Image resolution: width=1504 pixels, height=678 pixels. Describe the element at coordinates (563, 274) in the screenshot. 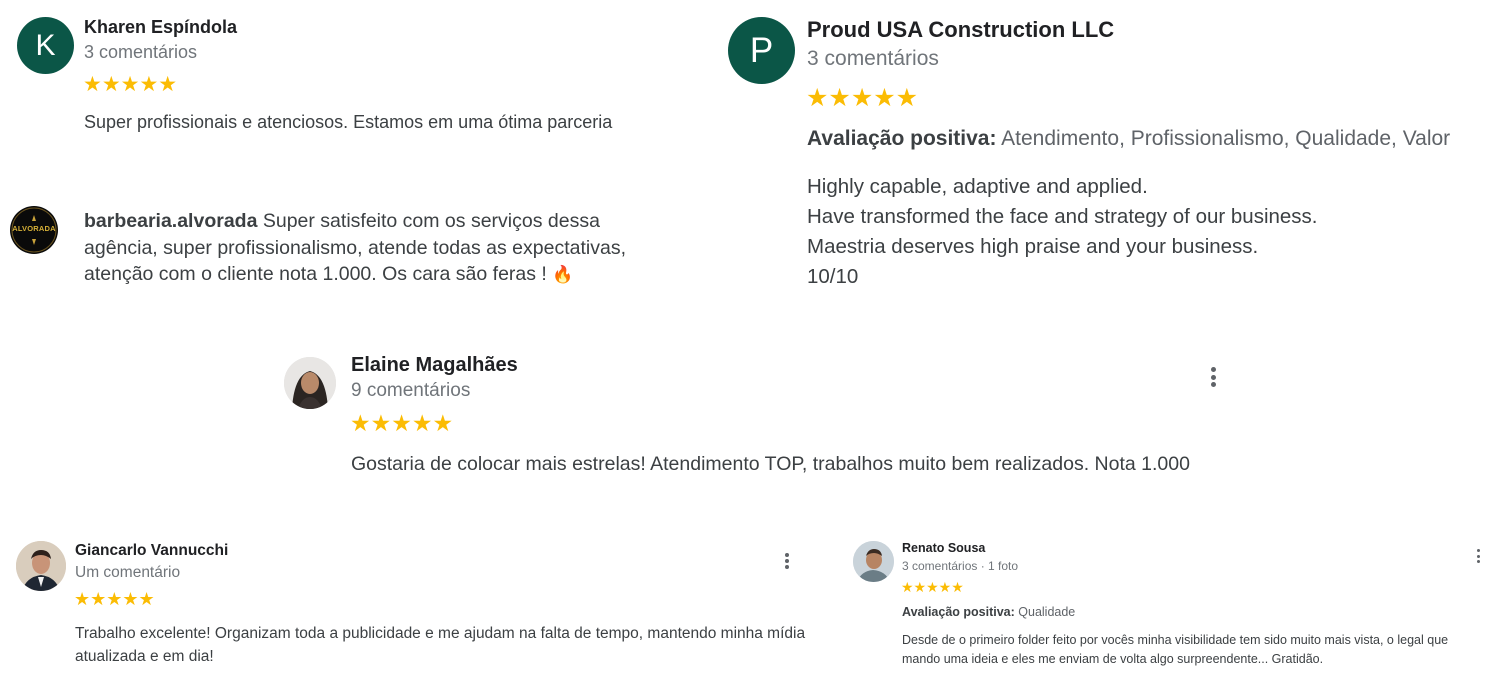

I see `fire-icon: 🔥` at that location.